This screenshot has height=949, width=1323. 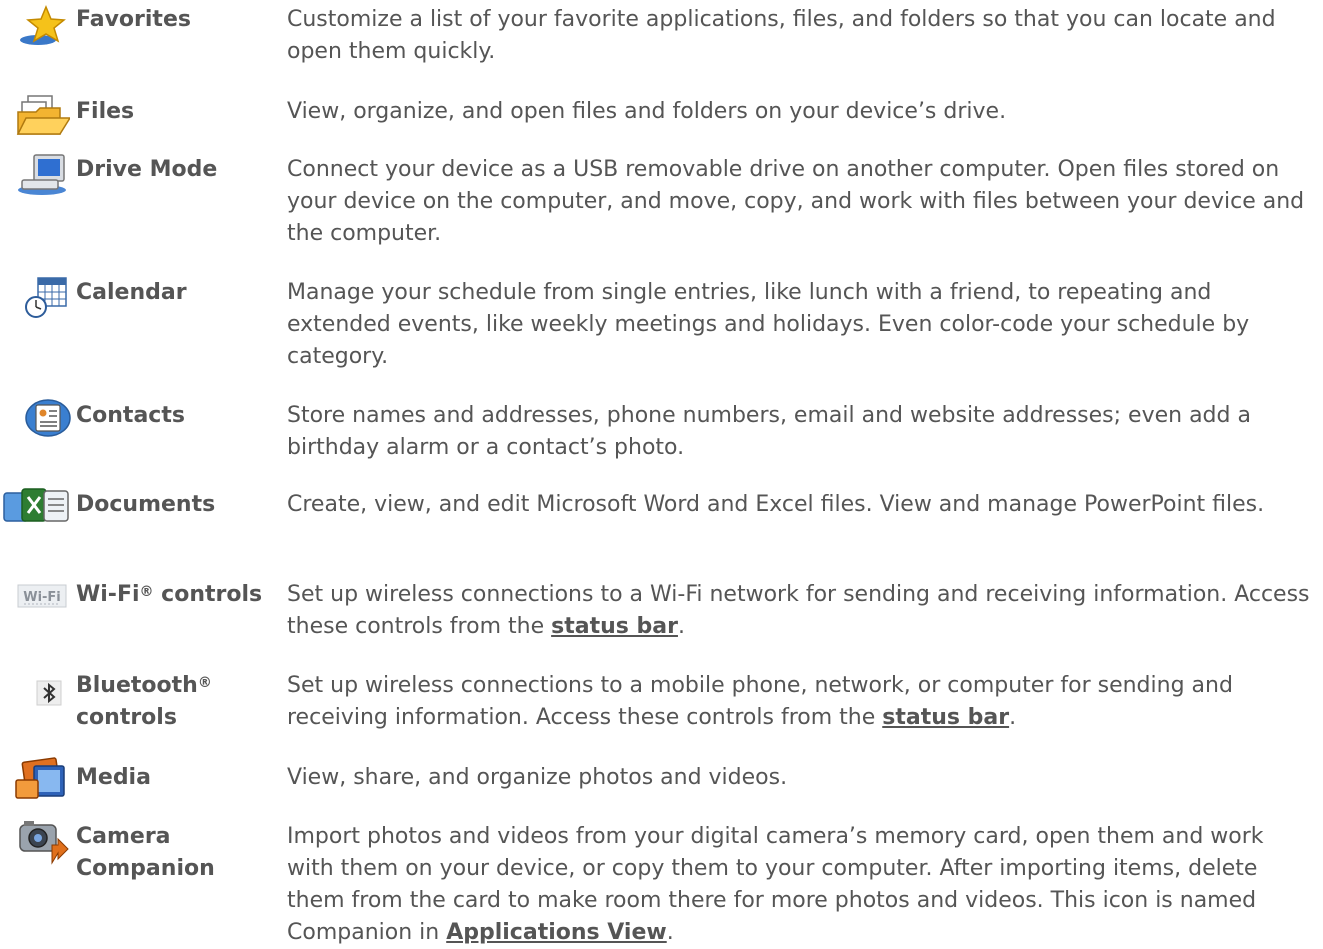 What do you see at coordinates (44, 841) in the screenshot?
I see `camera-companion-icon` at bounding box center [44, 841].